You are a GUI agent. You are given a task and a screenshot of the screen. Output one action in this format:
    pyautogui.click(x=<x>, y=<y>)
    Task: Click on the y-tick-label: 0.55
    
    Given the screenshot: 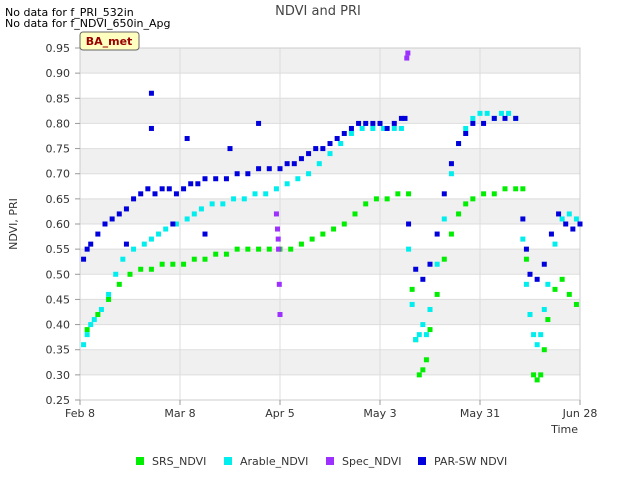 What is the action you would take?
    pyautogui.click(x=58, y=249)
    